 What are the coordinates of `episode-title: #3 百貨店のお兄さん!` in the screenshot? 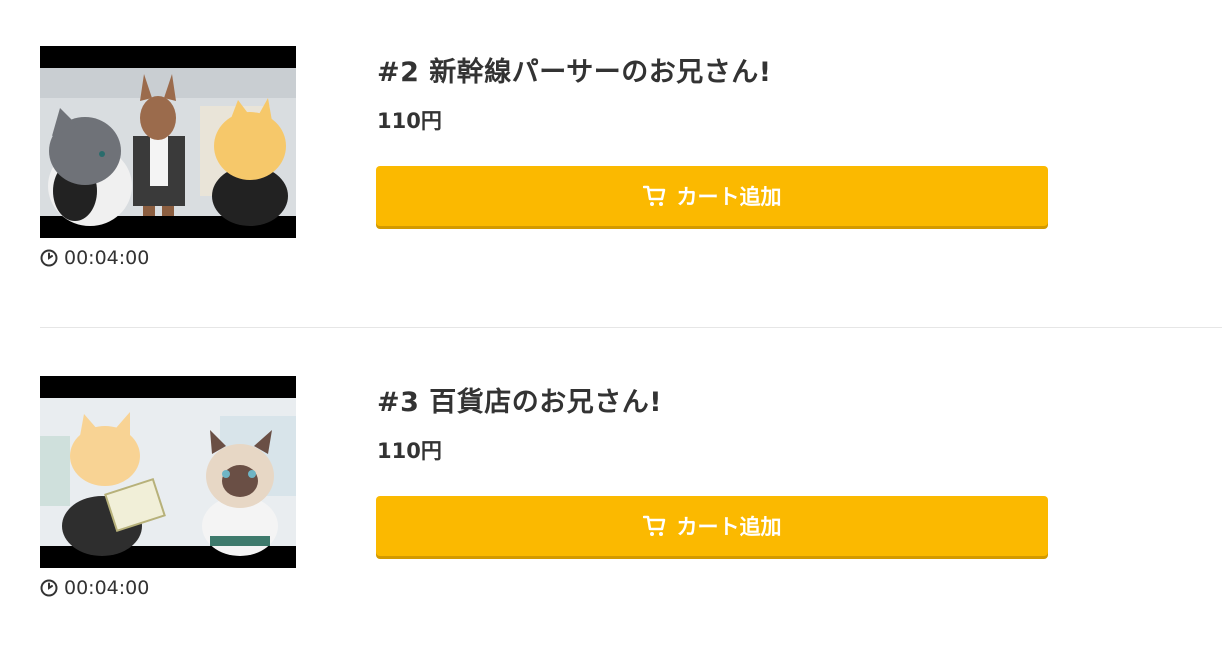 It's located at (520, 402).